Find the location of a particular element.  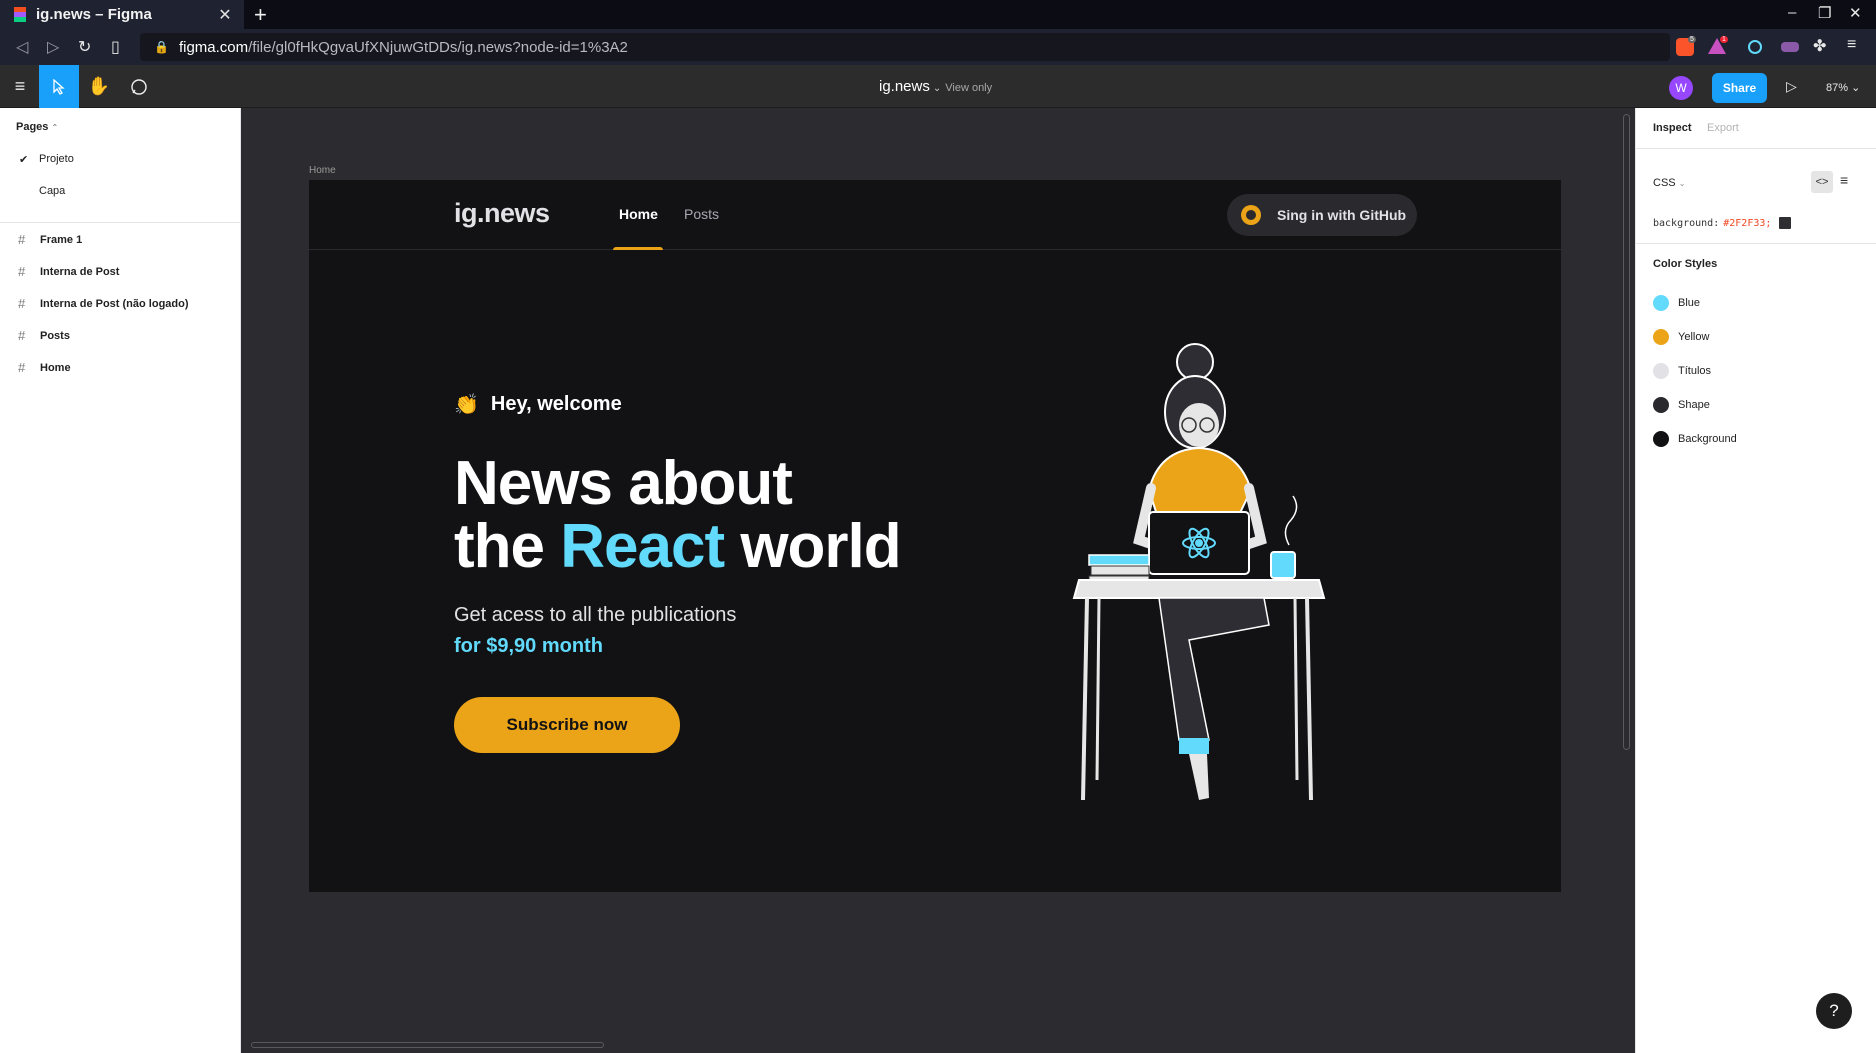

close-tab-icon: ✕ is located at coordinates (225, 15).